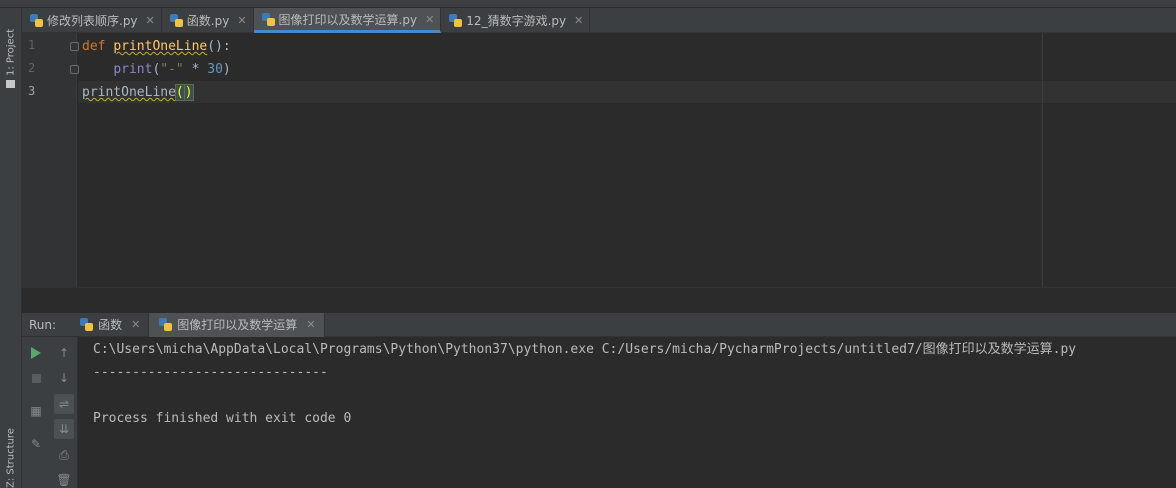 The height and width of the screenshot is (488, 1176). I want to click on run-tab-label: 图像打印以及数学运算, so click(237, 325).